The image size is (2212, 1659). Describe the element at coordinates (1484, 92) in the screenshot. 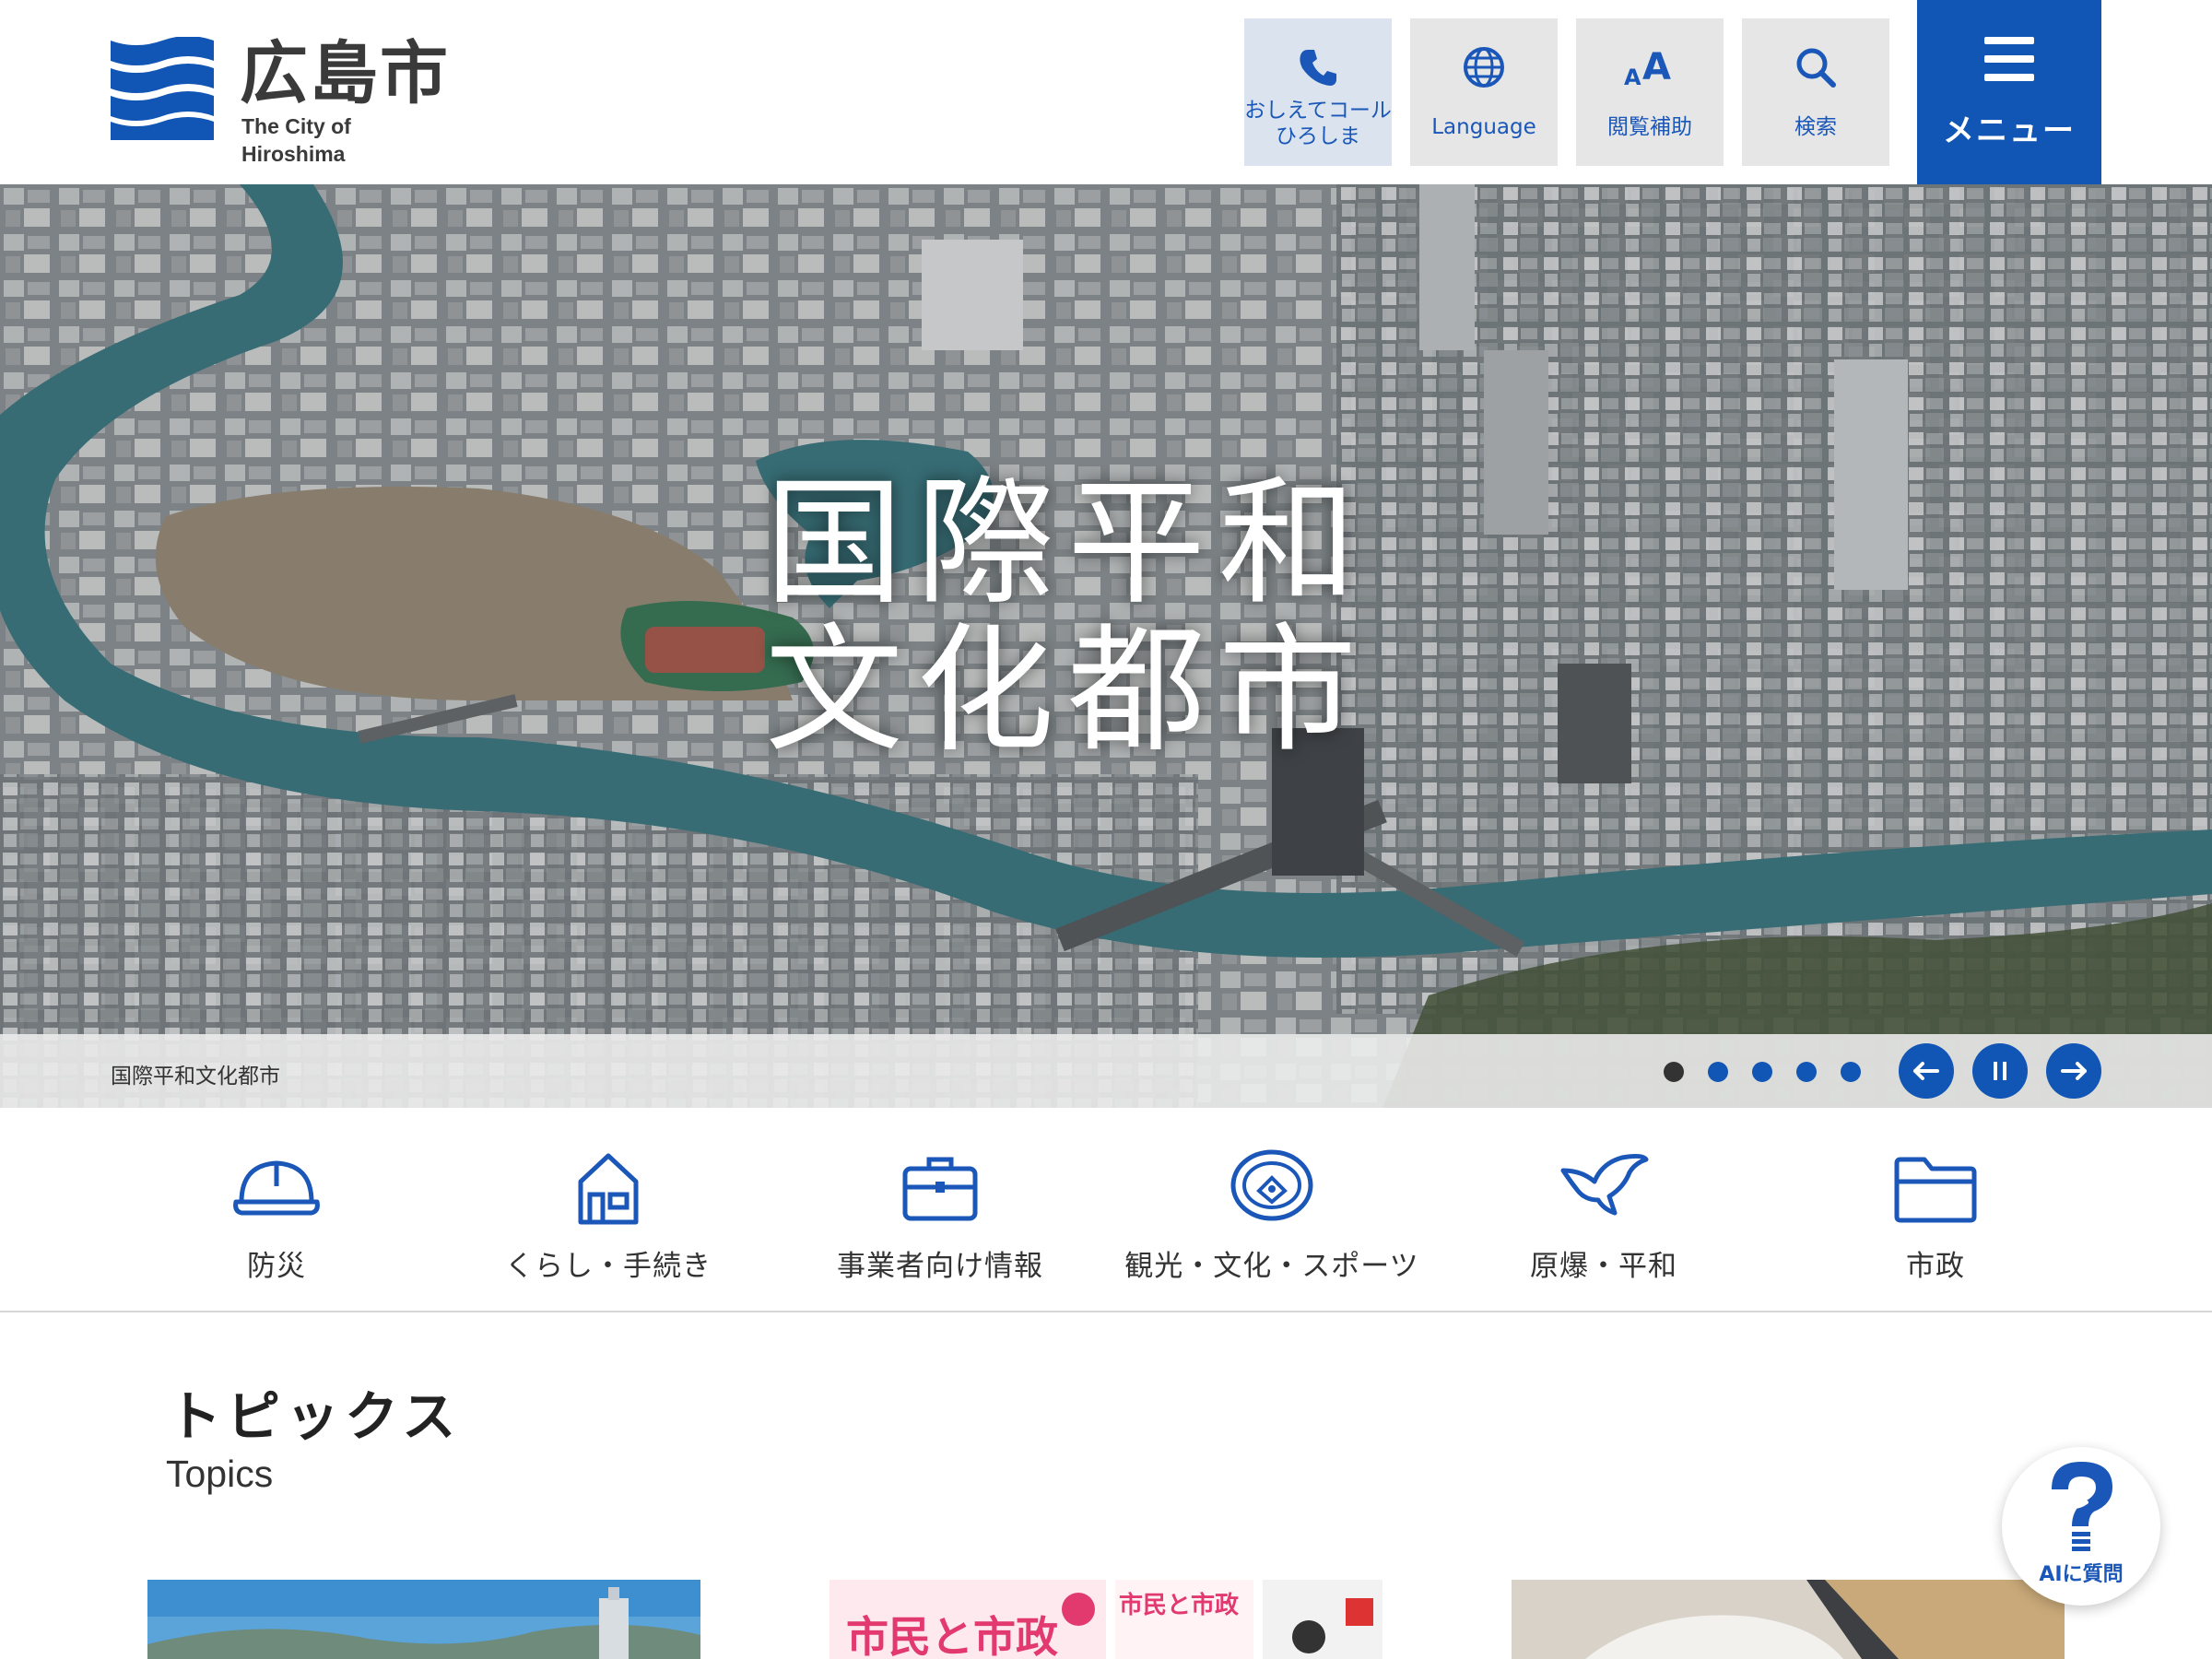

I see `language-button: Language` at that location.